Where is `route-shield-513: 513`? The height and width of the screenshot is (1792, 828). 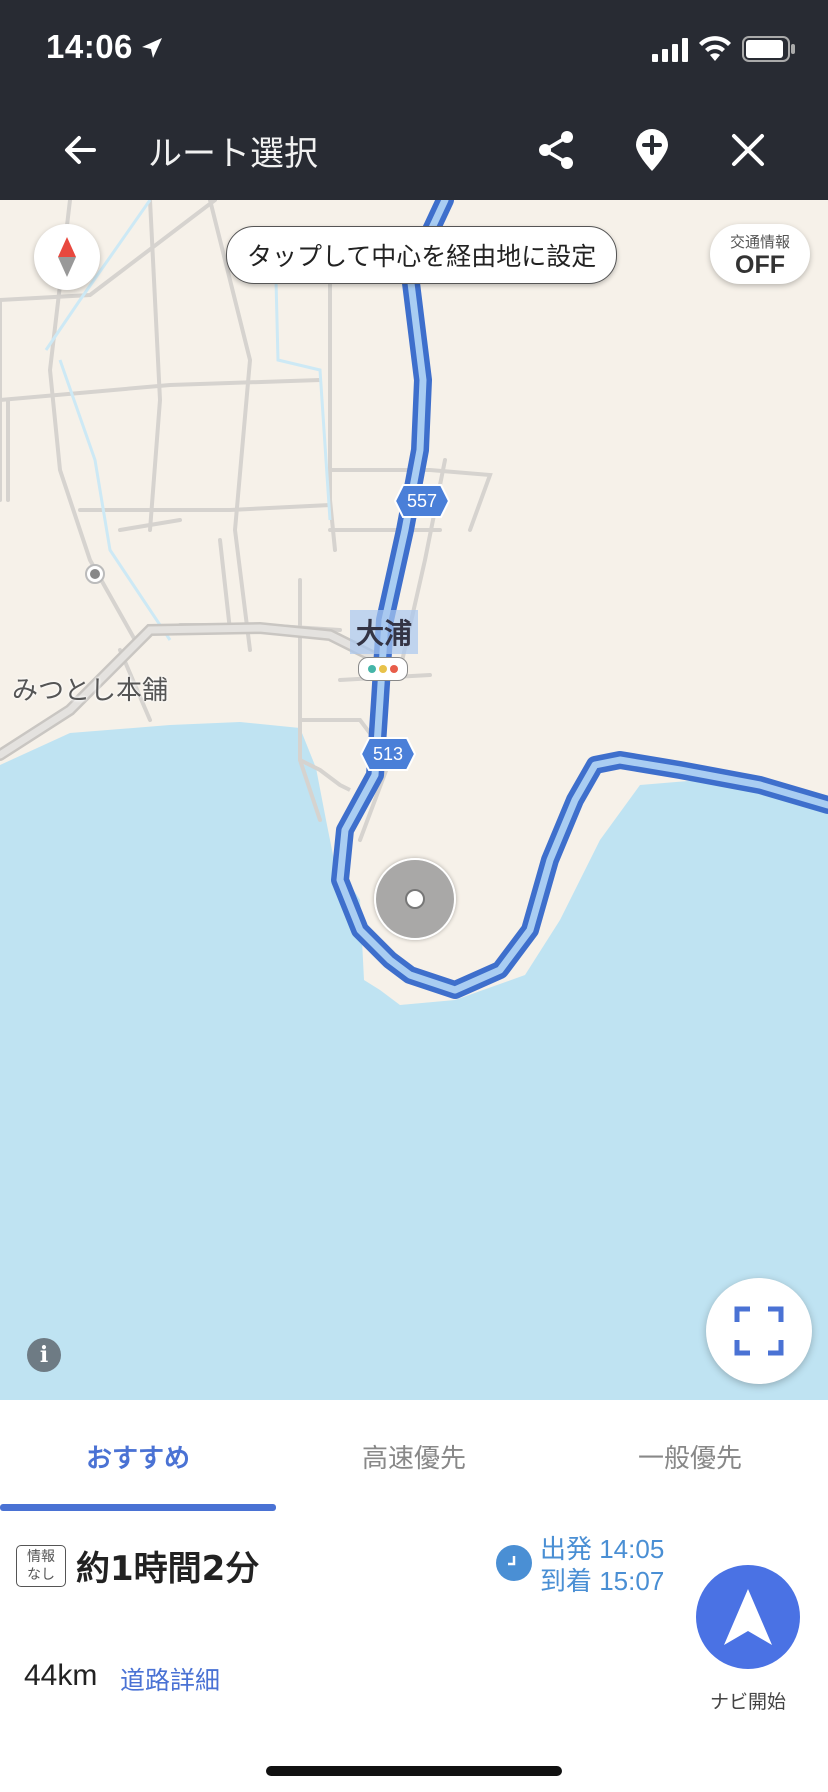 route-shield-513: 513 is located at coordinates (388, 754).